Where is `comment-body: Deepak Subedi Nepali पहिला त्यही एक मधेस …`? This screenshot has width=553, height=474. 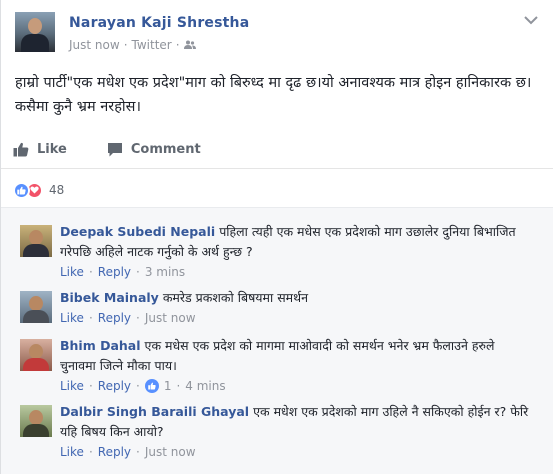 comment-body: Deepak Subedi Nepali पहिला त्यही एक मधेस … is located at coordinates (295, 242).